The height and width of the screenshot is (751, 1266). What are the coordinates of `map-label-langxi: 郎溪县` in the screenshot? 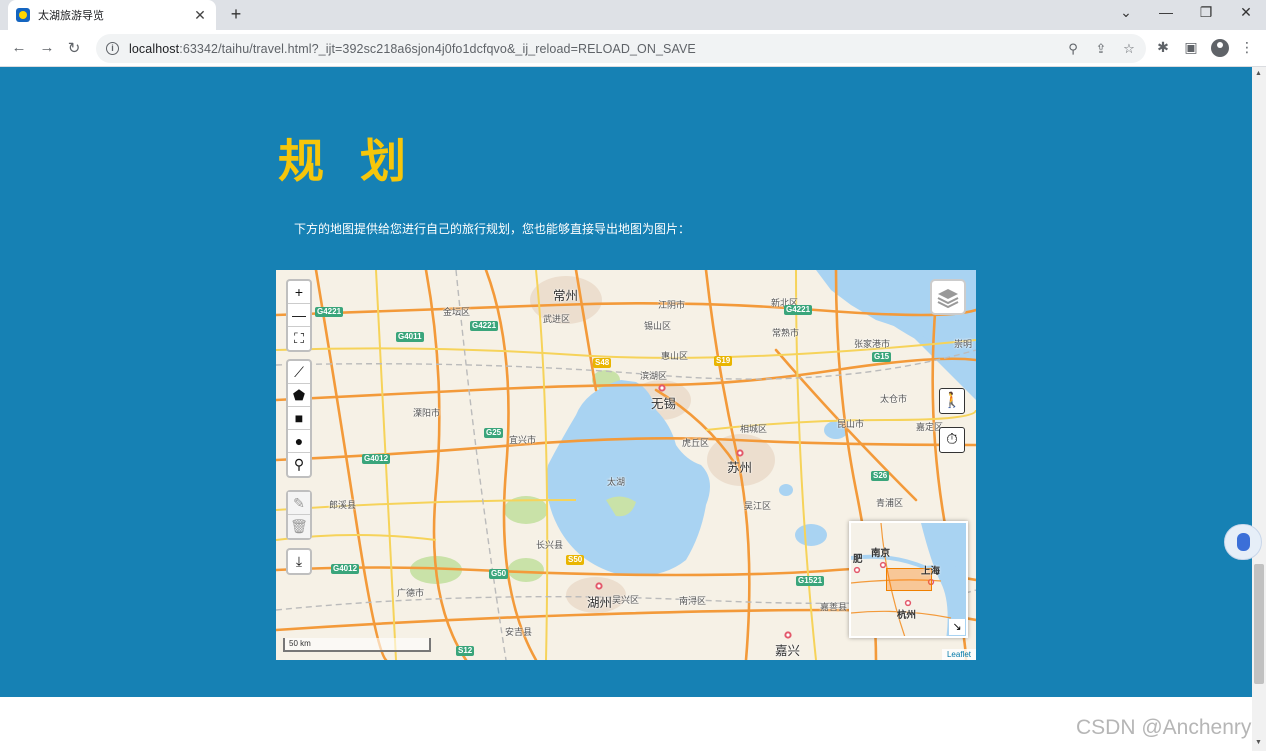 It's located at (343, 505).